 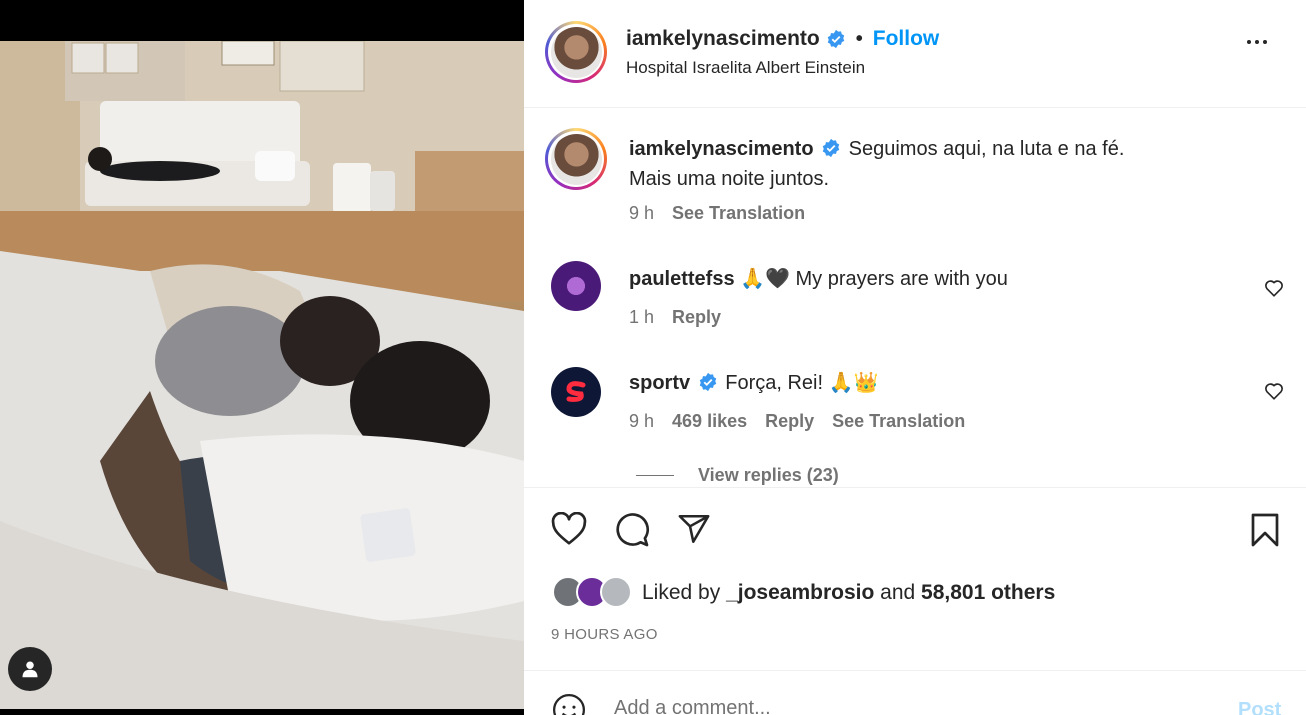 I want to click on likes-summary: Liked by _joseambrosio and 58,801 others, so click(x=803, y=593).